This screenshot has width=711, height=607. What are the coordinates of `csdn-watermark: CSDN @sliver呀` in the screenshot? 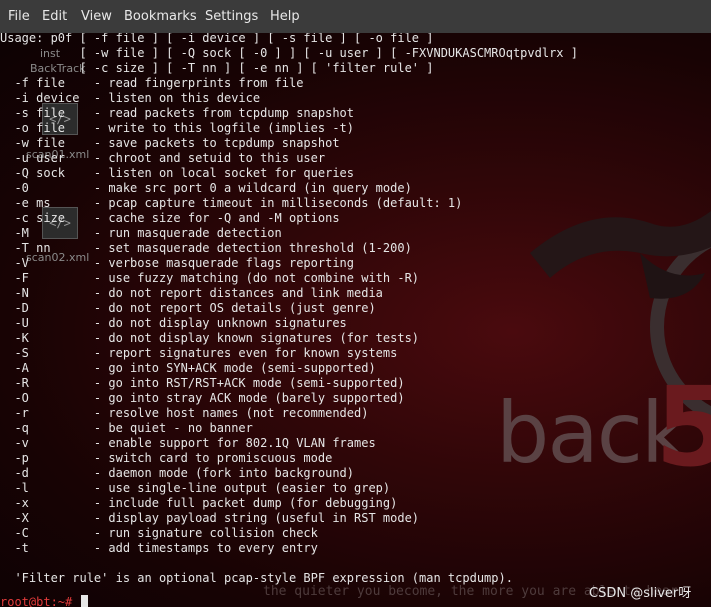 It's located at (640, 593).